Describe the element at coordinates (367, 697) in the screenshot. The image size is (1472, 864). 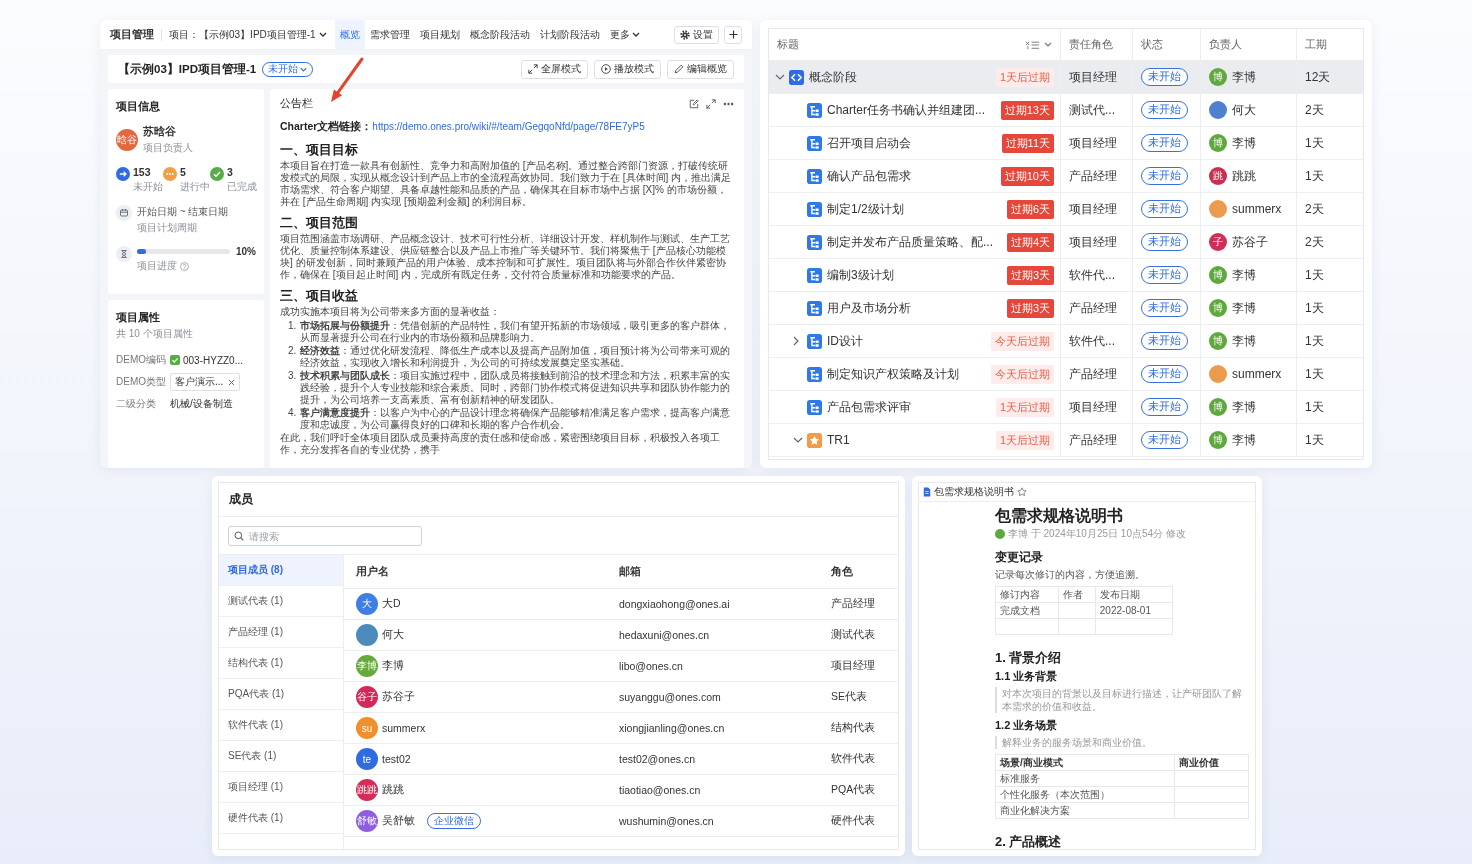
I see `user-avatar: 谷子` at that location.